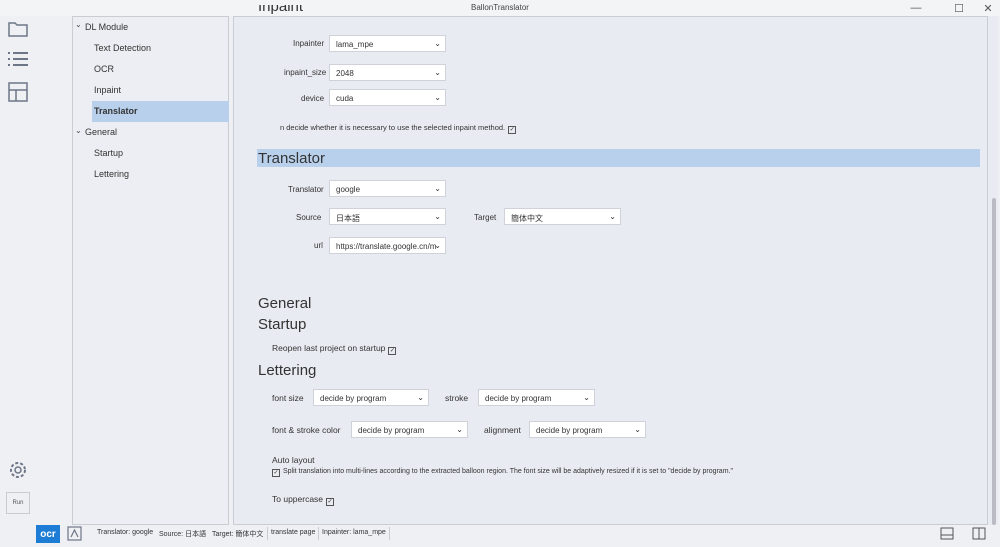 The image size is (1000, 547). Describe the element at coordinates (303, 500) in the screenshot. I see `uppercase-text: To uppercase ✓` at that location.